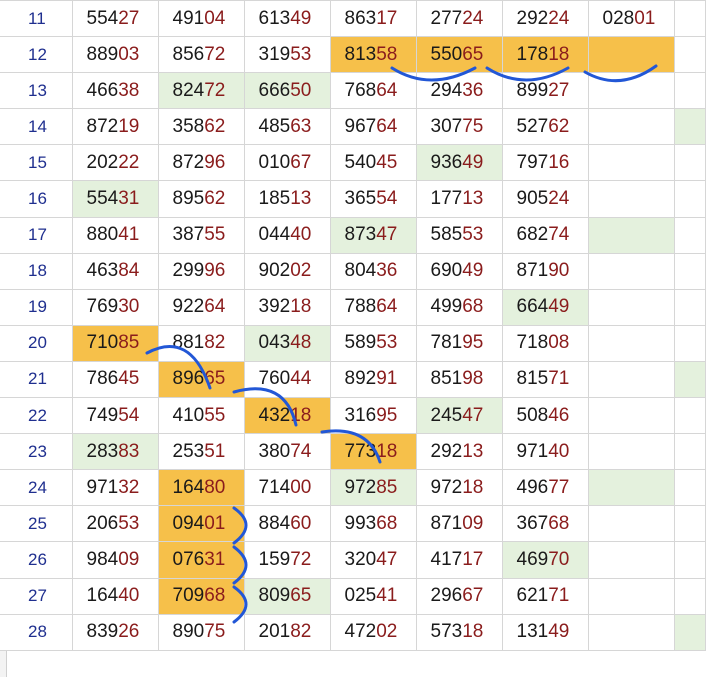  I want to click on result-cell: 98409, so click(115, 560).